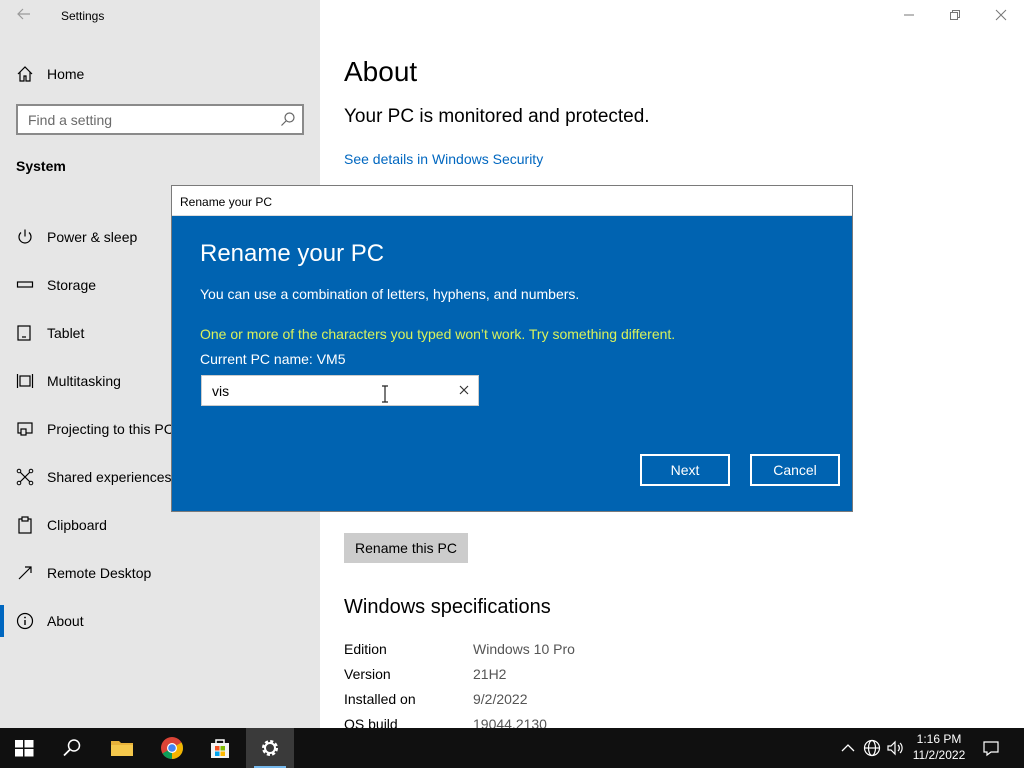 This screenshot has height=768, width=1024. I want to click on sidebar-item-label: Tablet, so click(66, 333).